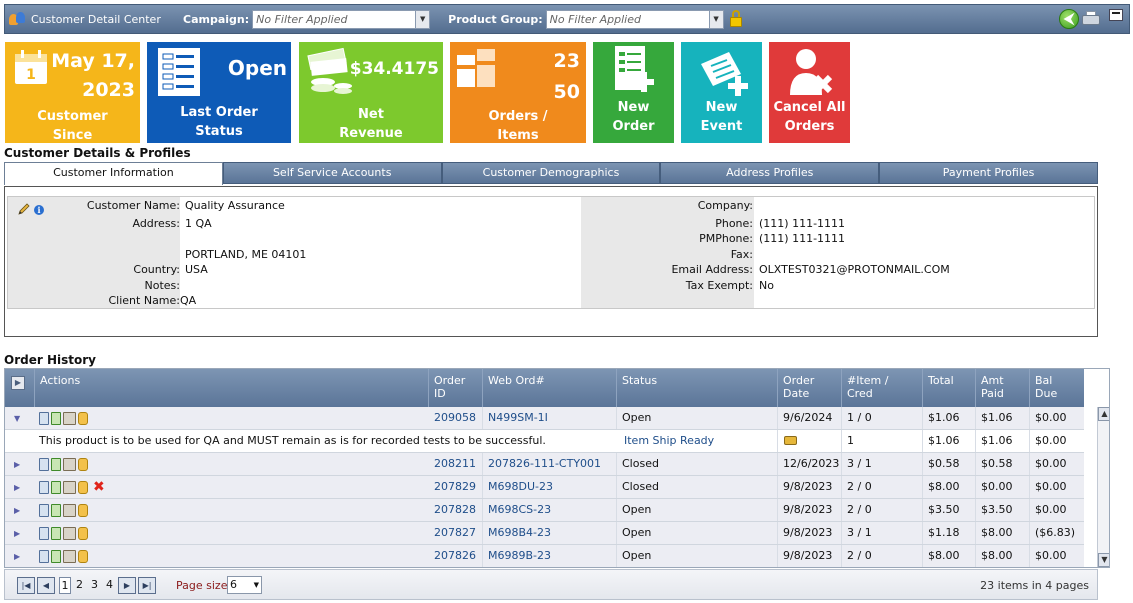  I want to click on order-id-header: Order ID, so click(456, 388).